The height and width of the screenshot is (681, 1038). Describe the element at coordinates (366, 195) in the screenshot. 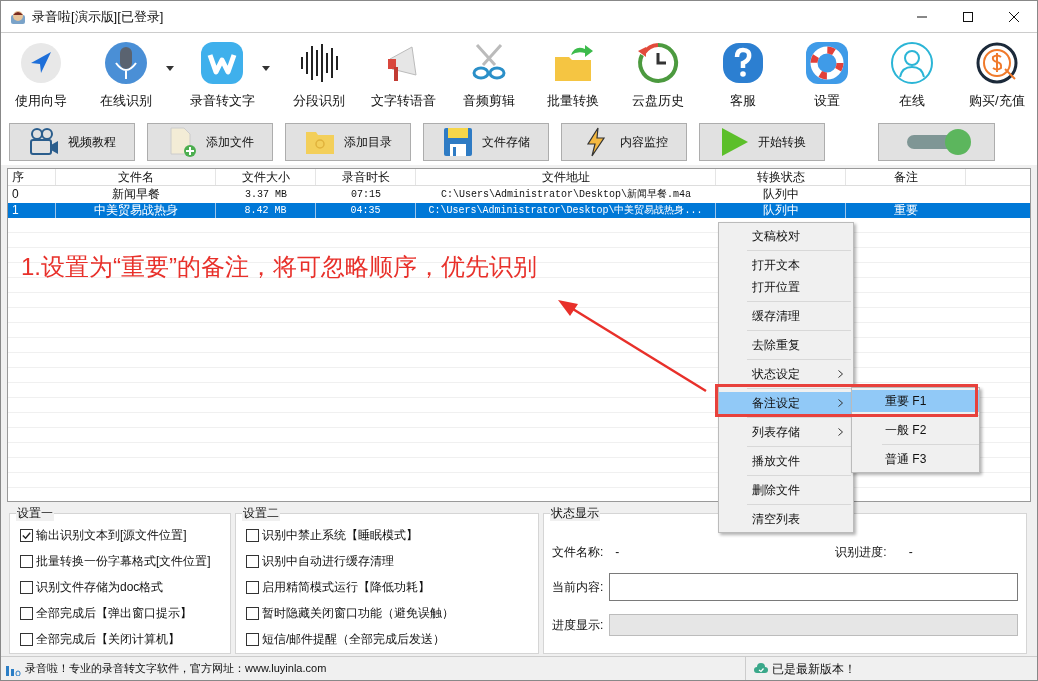

I see `table-cell-text: 07:15` at that location.